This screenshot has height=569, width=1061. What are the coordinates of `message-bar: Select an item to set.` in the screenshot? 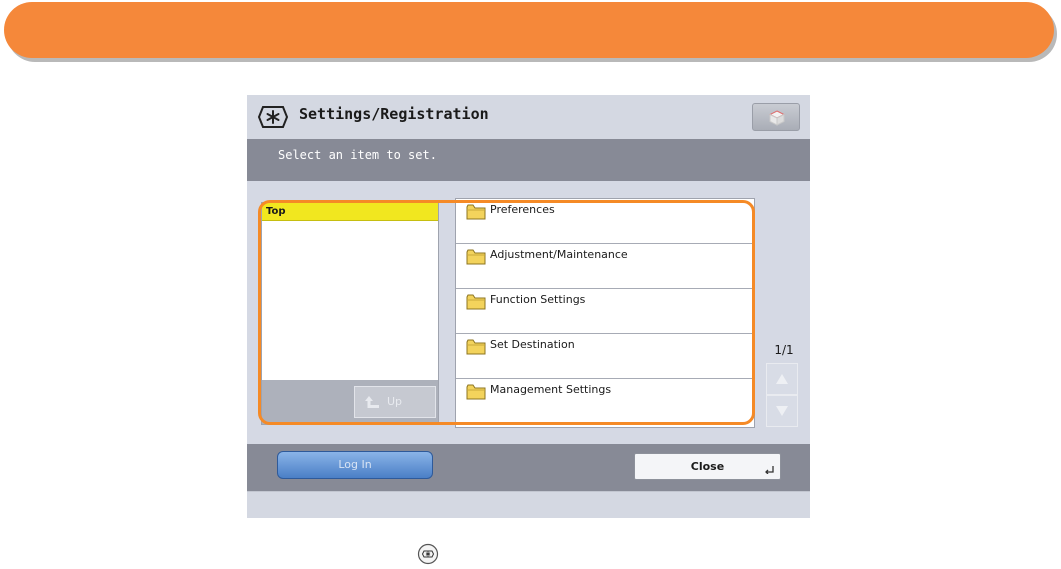 It's located at (528, 160).